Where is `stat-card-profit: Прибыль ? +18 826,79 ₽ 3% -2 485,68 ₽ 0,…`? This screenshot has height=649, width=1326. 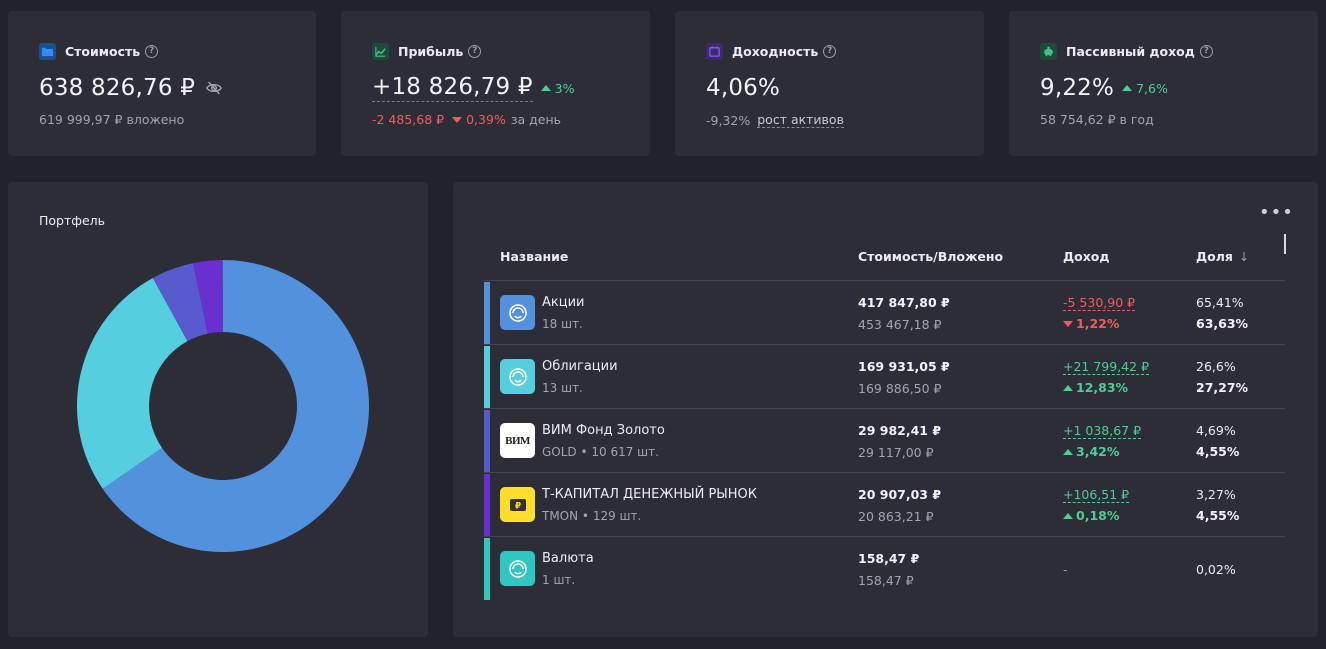
stat-card-profit: Прибыль ? +18 826,79 ₽ 3% -2 485,68 ₽ 0,… is located at coordinates (495, 83).